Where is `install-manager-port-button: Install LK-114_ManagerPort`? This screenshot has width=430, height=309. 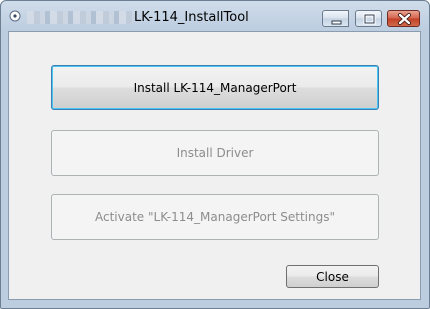
install-manager-port-button: Install LK-114_ManagerPort is located at coordinates (215, 87).